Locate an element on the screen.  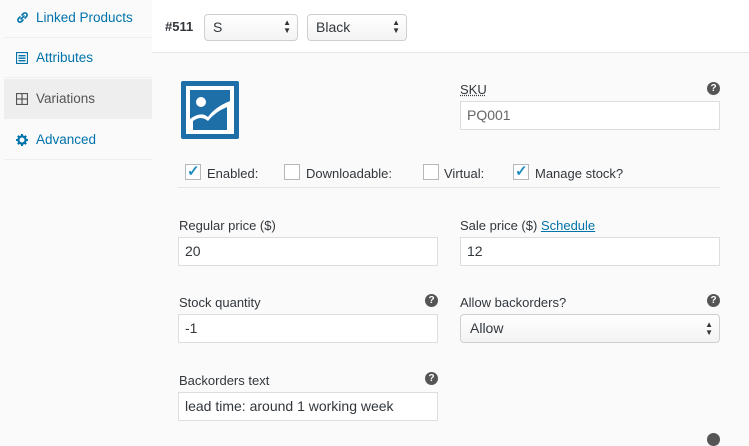
downloadable-label: Downloadable: is located at coordinates (349, 173).